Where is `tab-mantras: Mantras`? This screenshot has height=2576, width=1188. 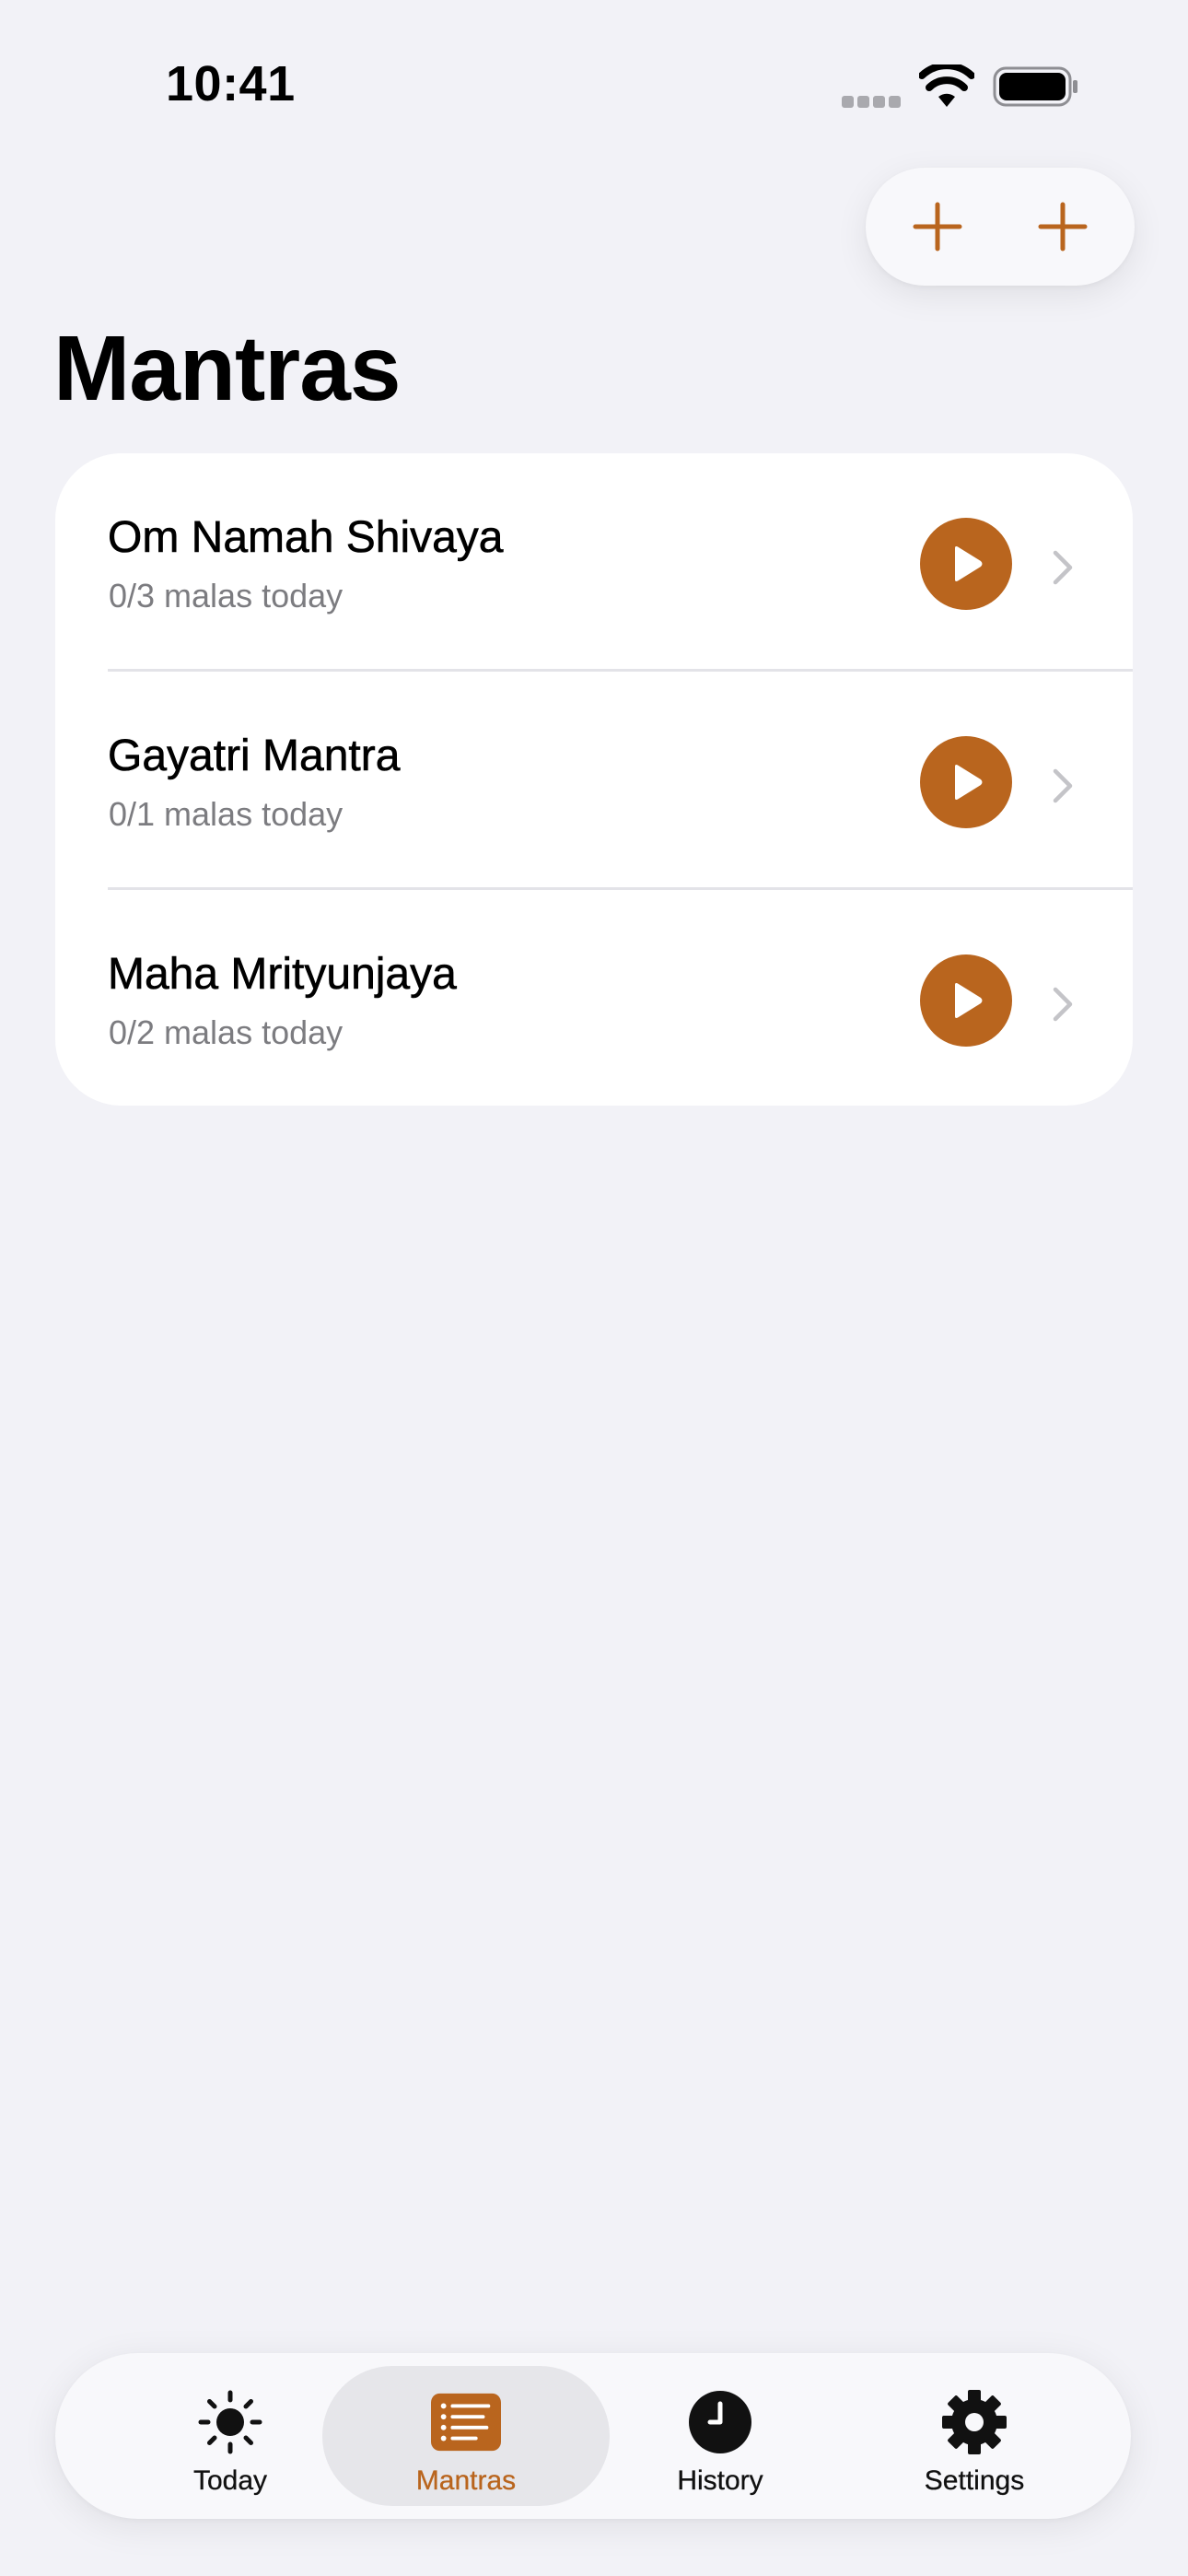
tab-mantras: Mantras is located at coordinates (466, 2436).